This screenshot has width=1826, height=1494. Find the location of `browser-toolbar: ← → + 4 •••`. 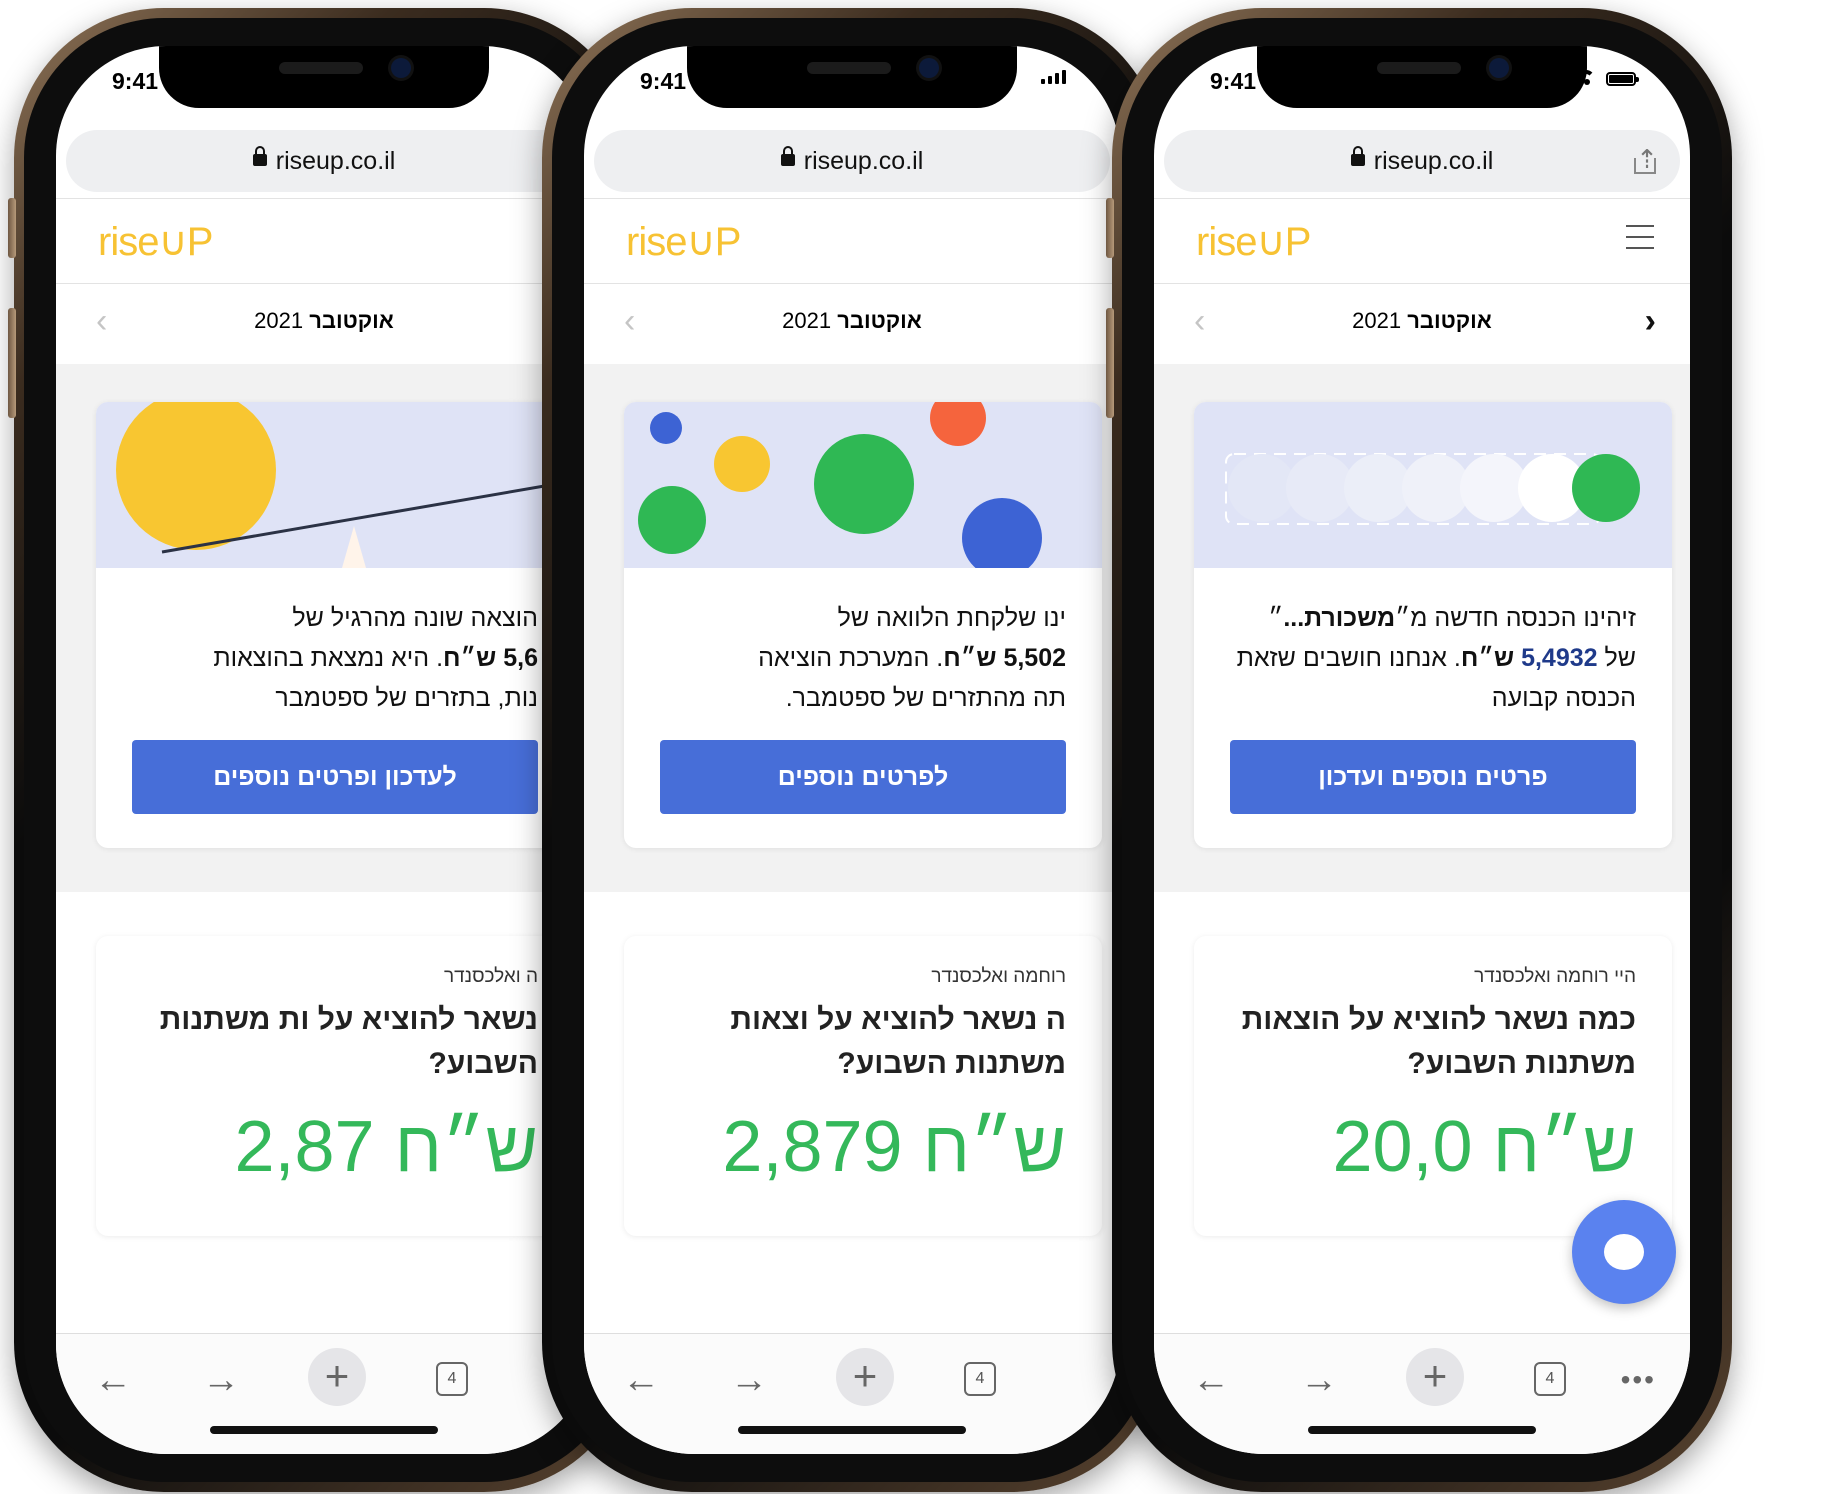

browser-toolbar: ← → + 4 ••• is located at coordinates (1422, 1393).